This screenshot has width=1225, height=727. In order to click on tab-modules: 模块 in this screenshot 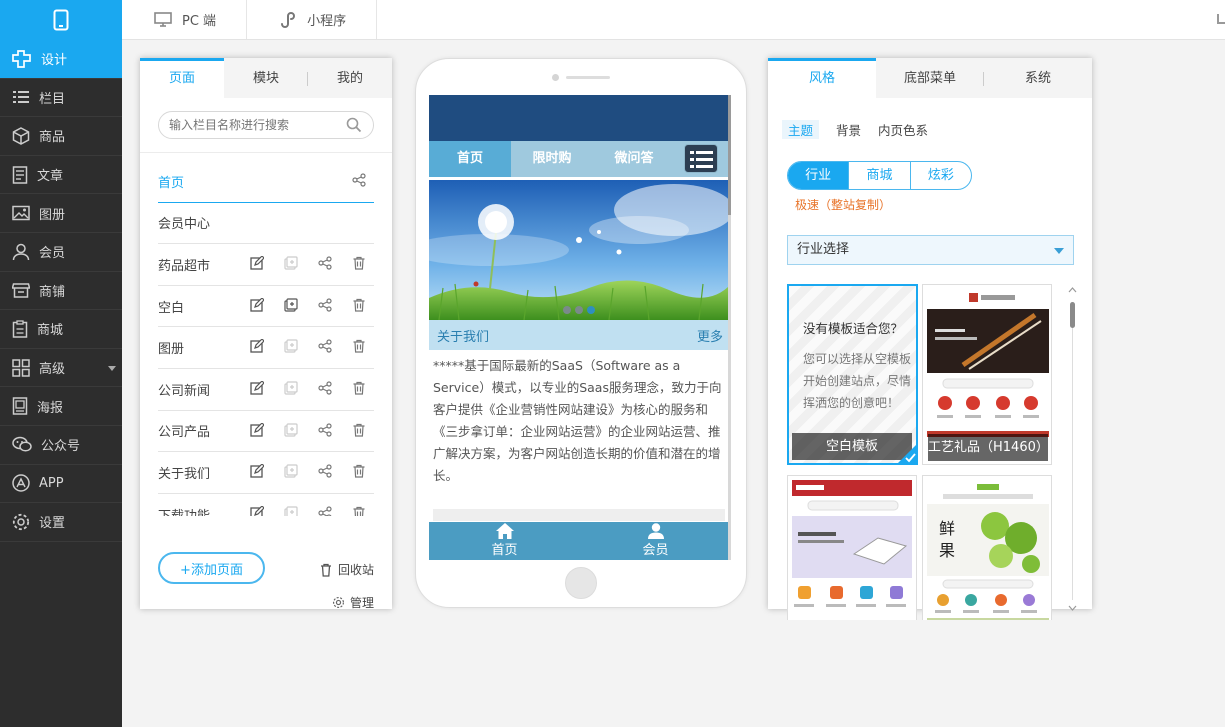, I will do `click(266, 78)`.